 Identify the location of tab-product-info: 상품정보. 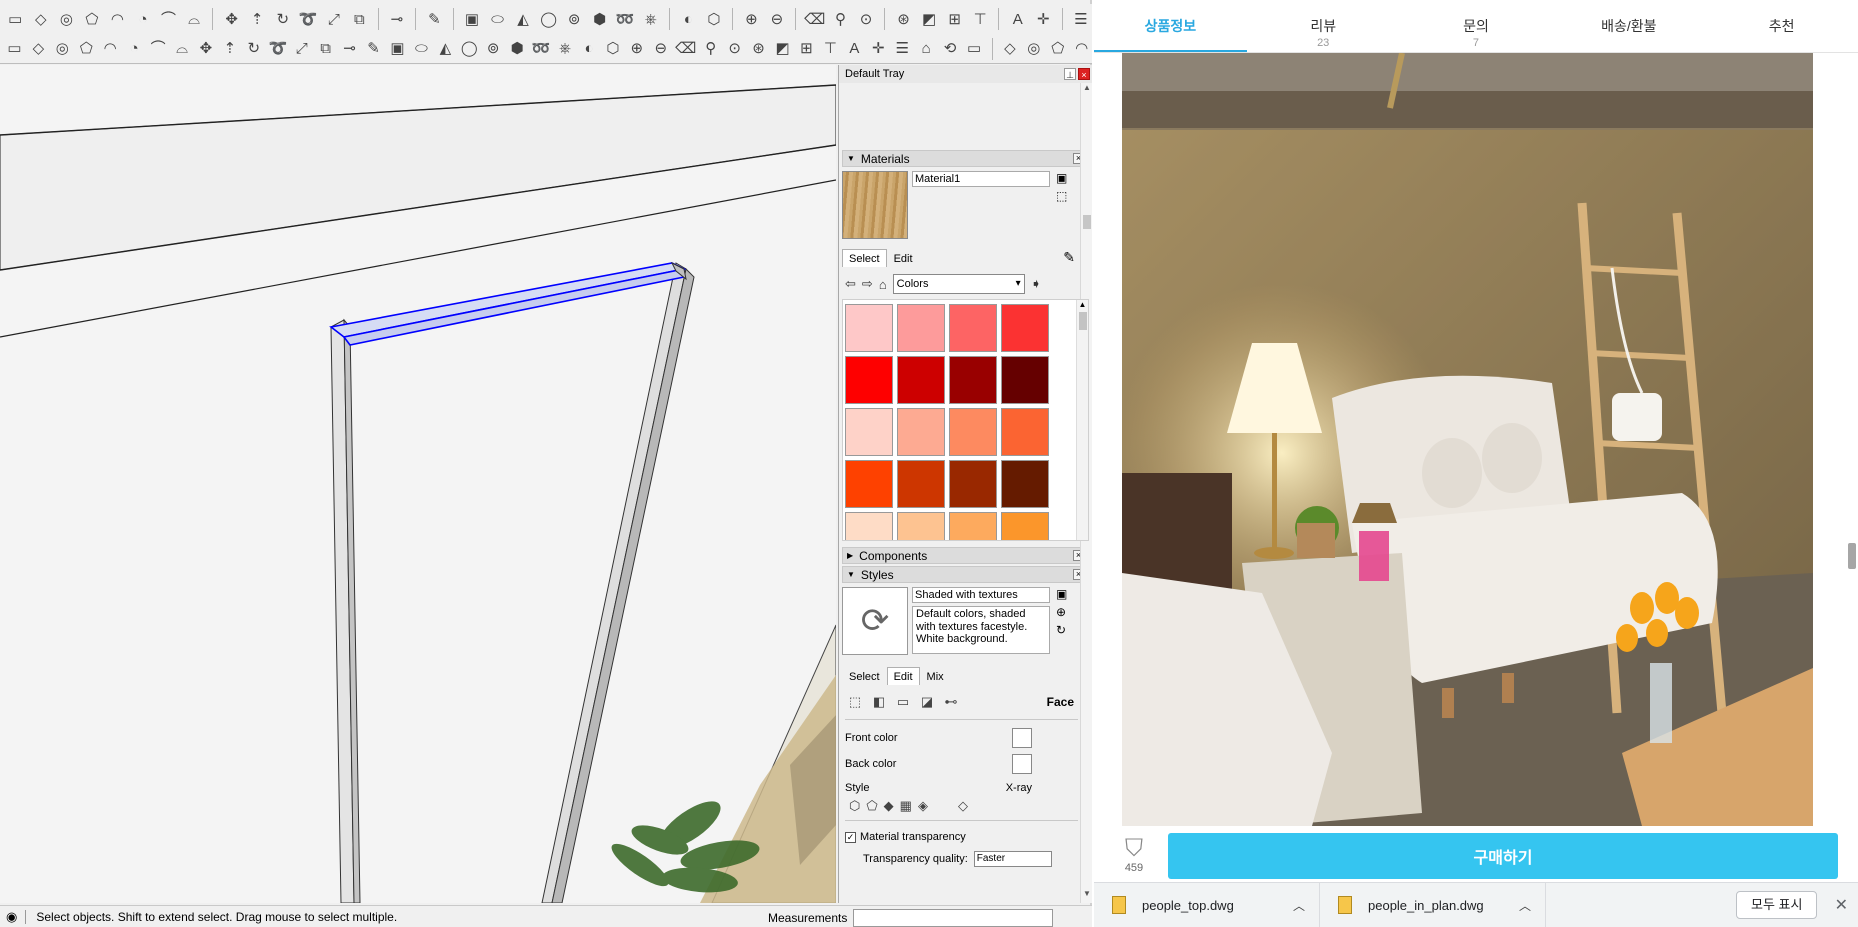
(1170, 26).